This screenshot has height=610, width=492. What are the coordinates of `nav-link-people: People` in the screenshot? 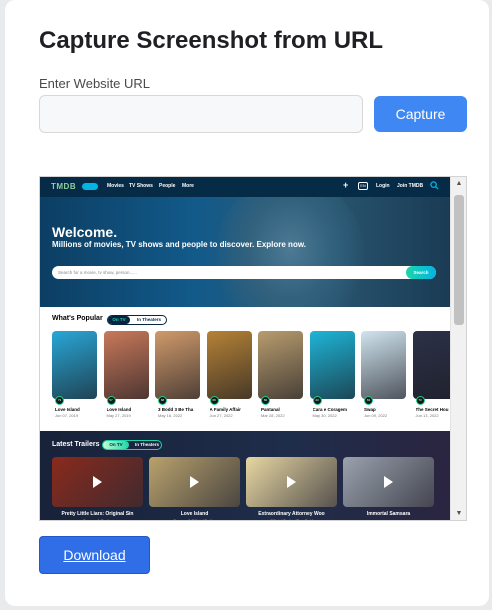 It's located at (167, 186).